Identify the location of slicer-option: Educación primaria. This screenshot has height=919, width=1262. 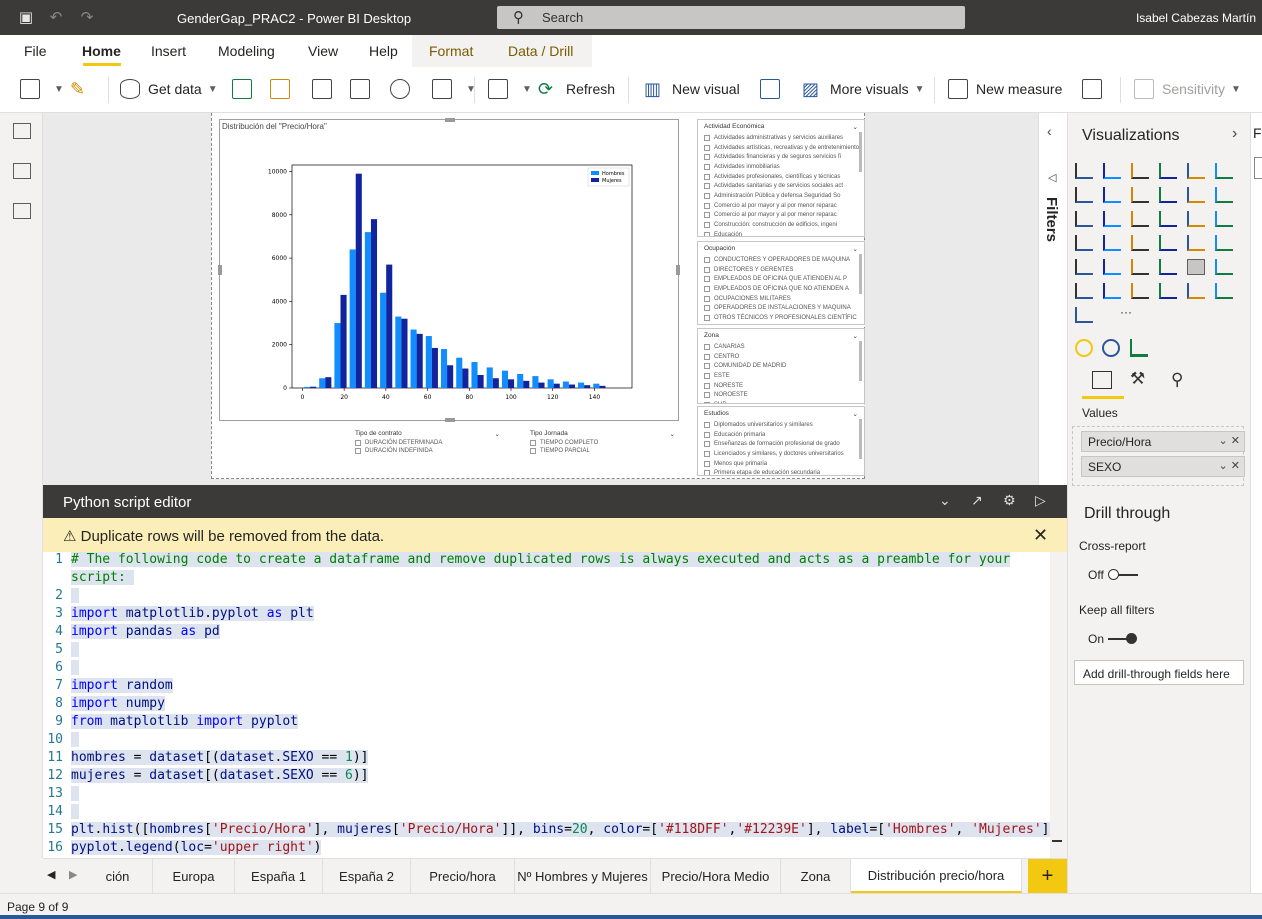
(781, 435).